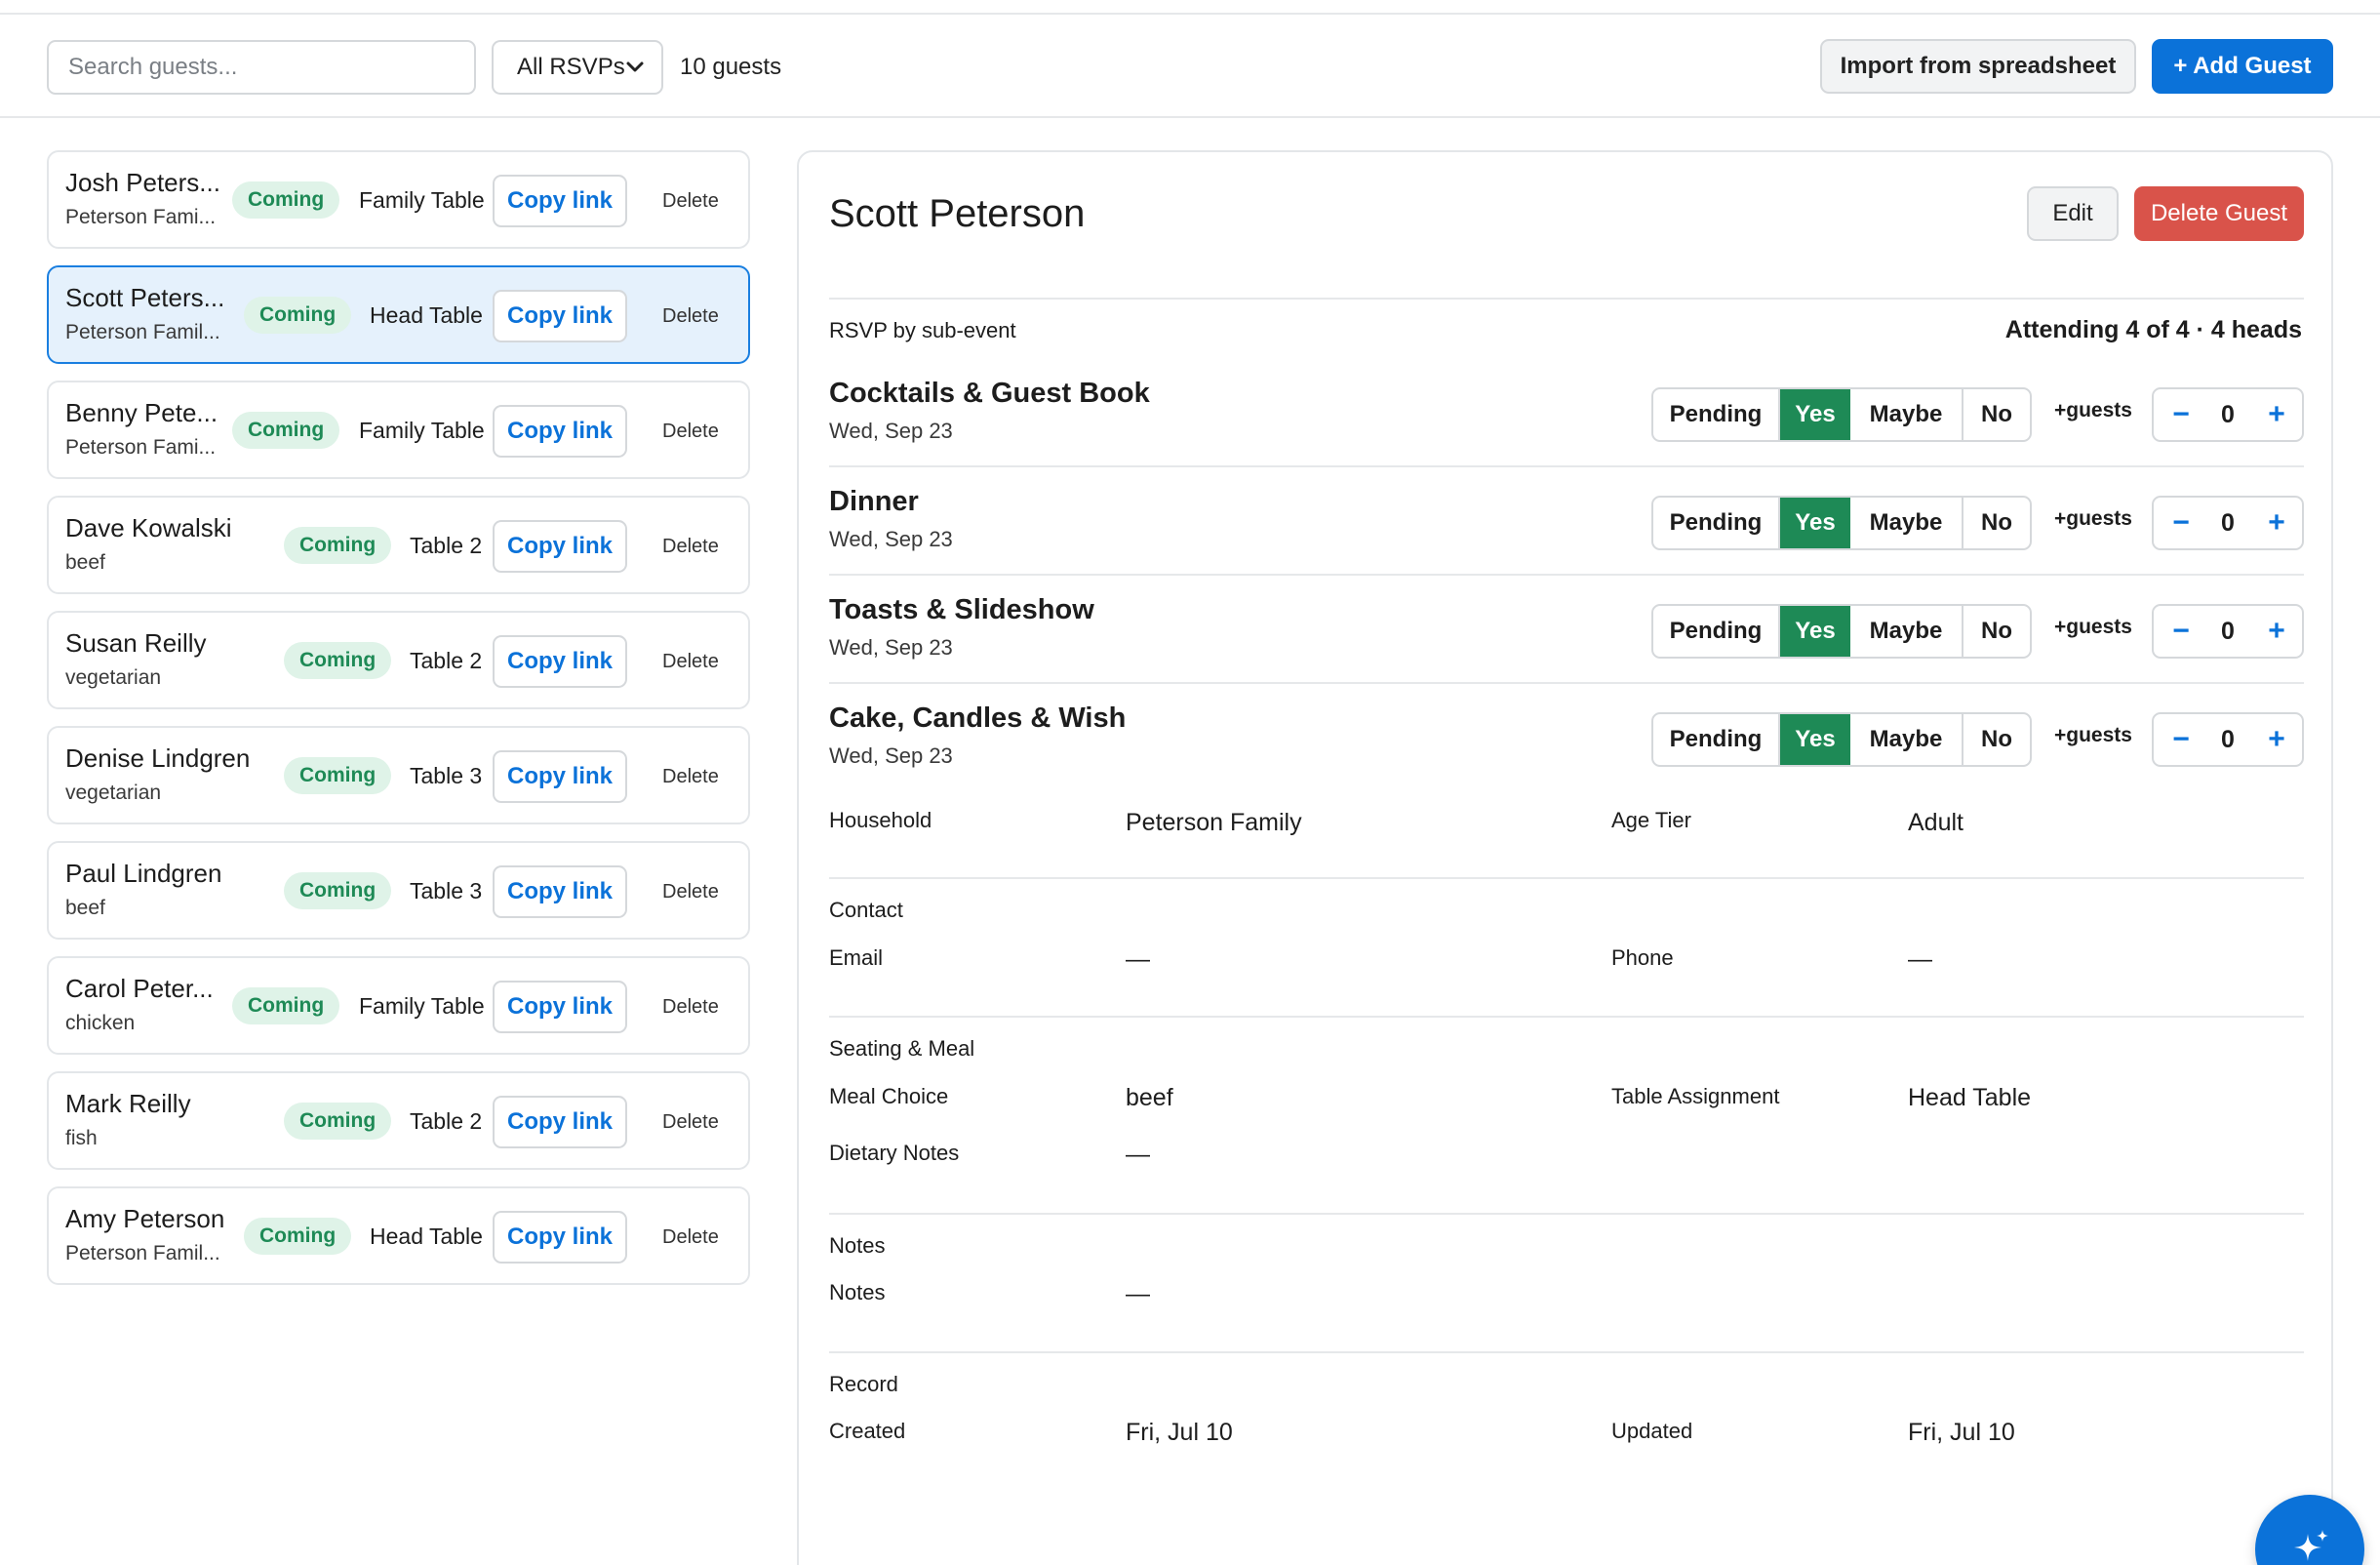 The width and height of the screenshot is (2380, 1565). What do you see at coordinates (1214, 822) in the screenshot?
I see `household-value: Peterson Family` at bounding box center [1214, 822].